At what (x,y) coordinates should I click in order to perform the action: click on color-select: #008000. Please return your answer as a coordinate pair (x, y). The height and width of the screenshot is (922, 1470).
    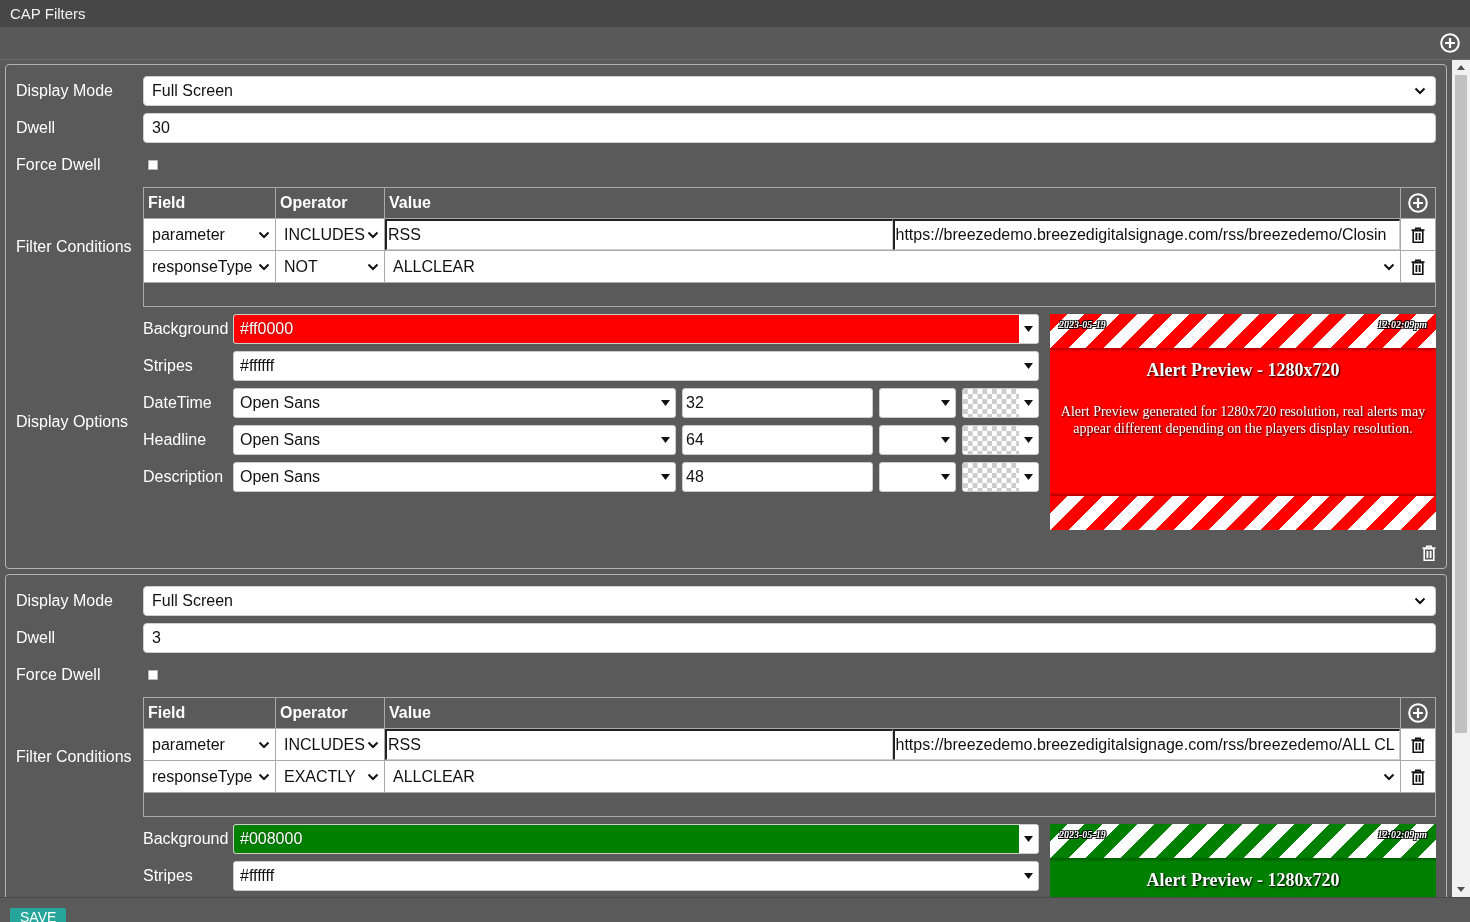
    Looking at the image, I should click on (636, 839).